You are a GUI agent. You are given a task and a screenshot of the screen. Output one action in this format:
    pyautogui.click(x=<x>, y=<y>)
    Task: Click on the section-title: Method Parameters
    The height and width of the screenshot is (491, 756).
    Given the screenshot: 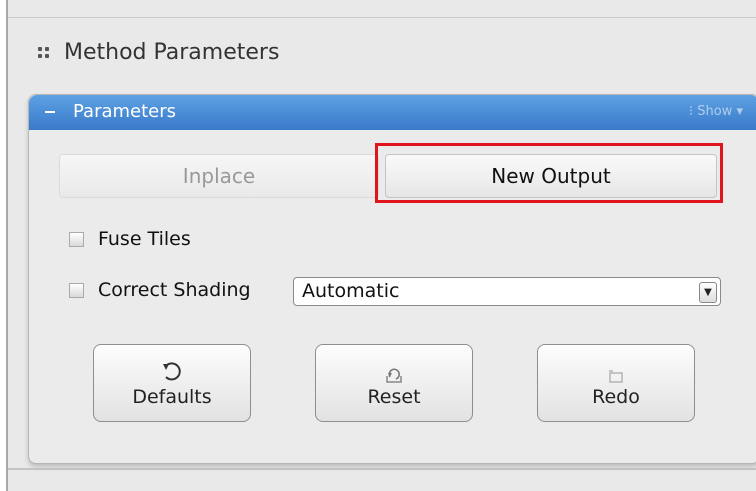 What is the action you would take?
    pyautogui.click(x=172, y=52)
    